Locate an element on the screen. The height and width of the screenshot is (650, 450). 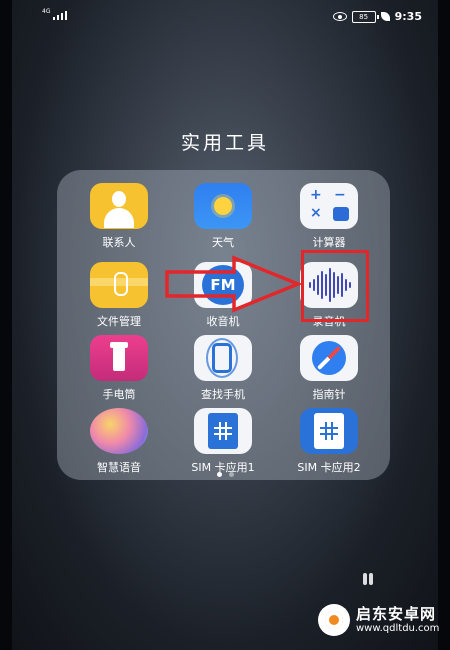
app-label: 指南针 is located at coordinates (329, 394).